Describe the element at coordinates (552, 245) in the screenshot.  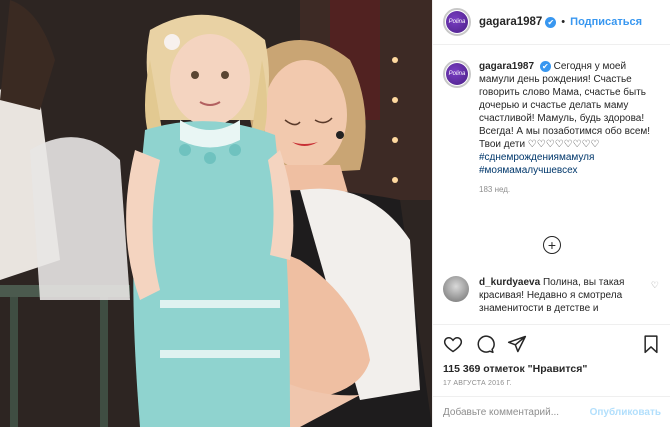
I see `load-more-comments-button: +` at that location.